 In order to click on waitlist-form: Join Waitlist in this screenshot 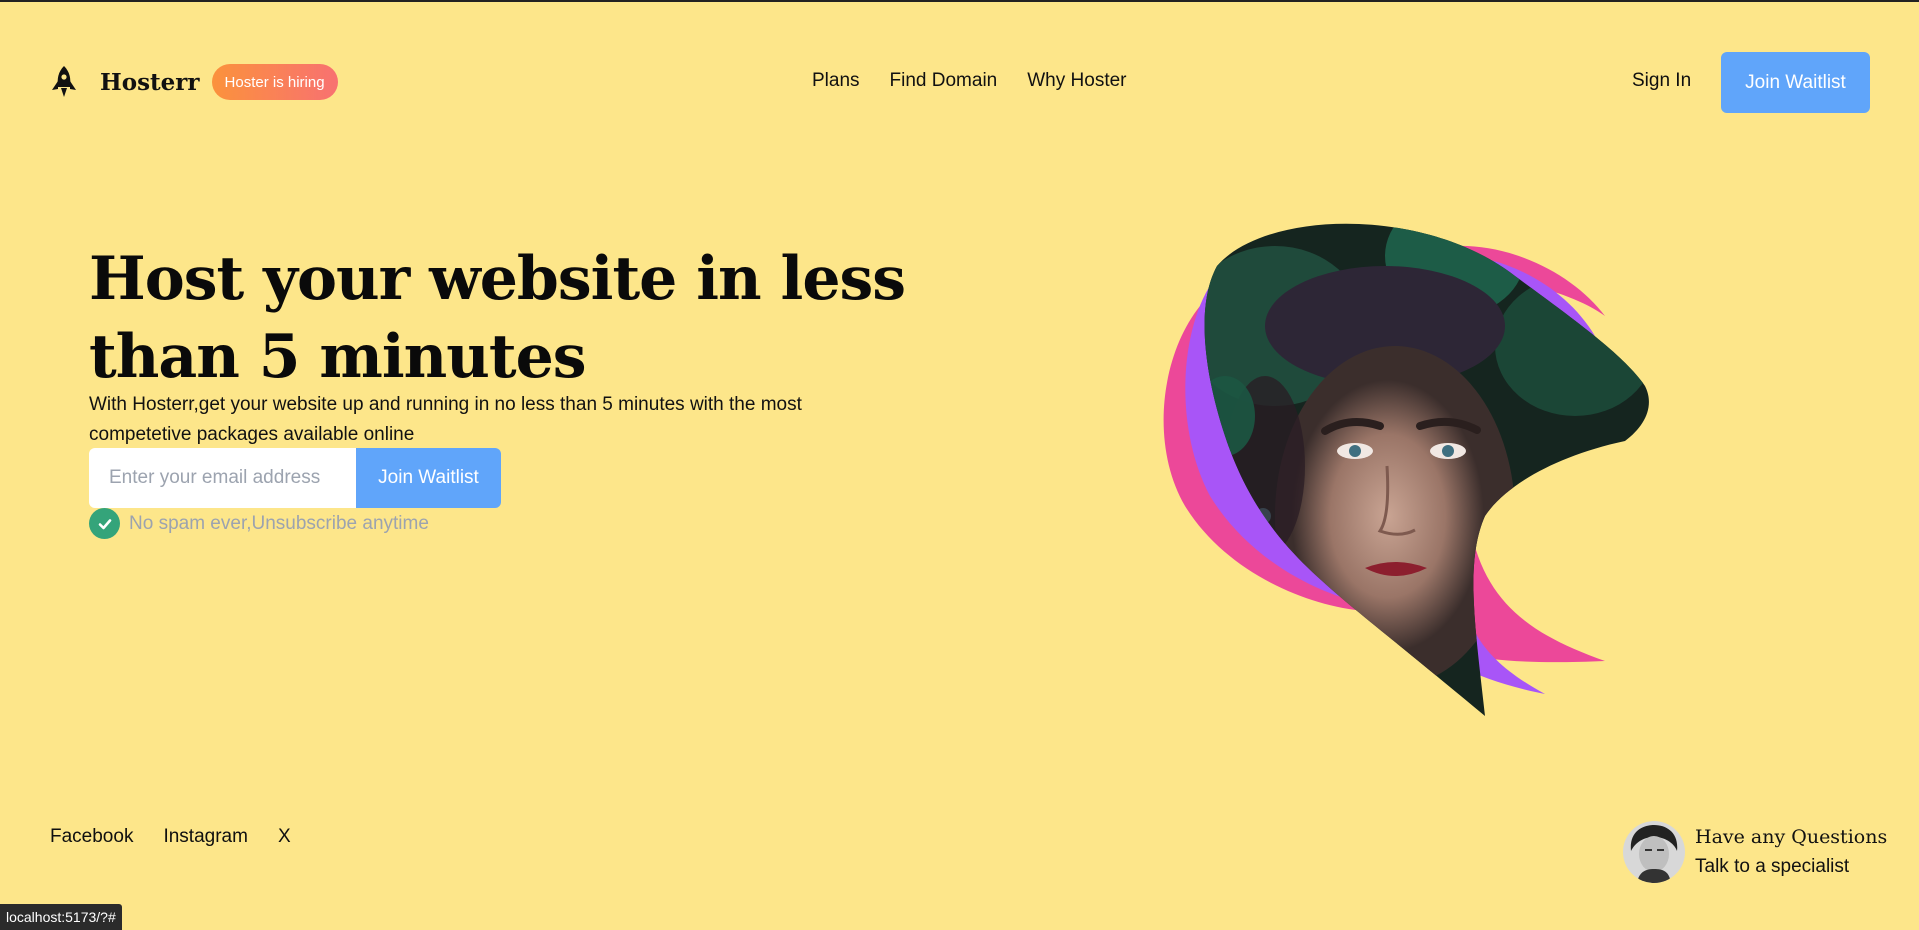, I will do `click(295, 478)`.